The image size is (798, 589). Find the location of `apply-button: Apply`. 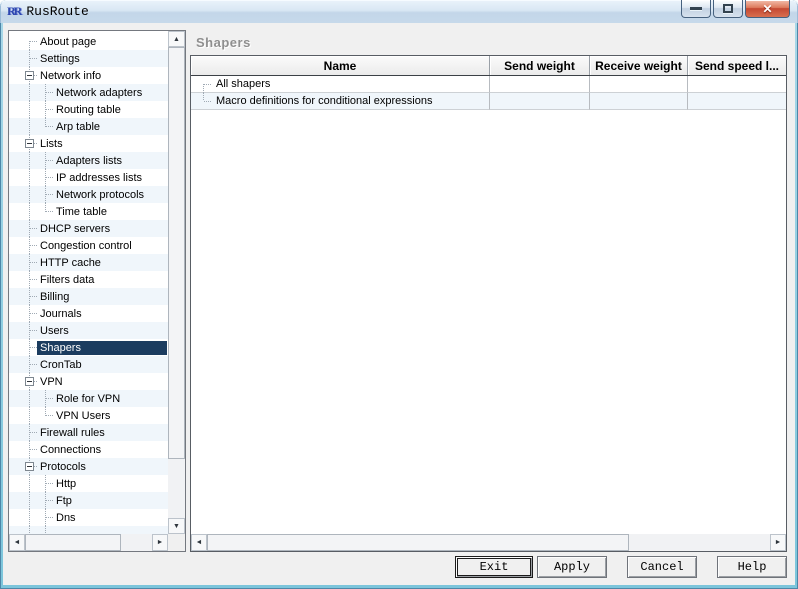

apply-button: Apply is located at coordinates (572, 567).